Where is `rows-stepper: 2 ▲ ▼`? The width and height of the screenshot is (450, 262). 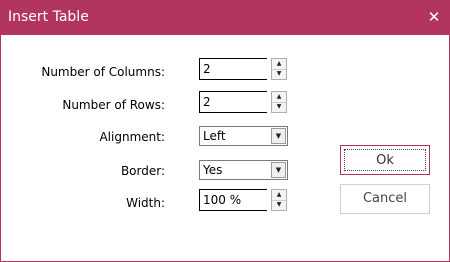 rows-stepper: 2 ▲ ▼ is located at coordinates (243, 102).